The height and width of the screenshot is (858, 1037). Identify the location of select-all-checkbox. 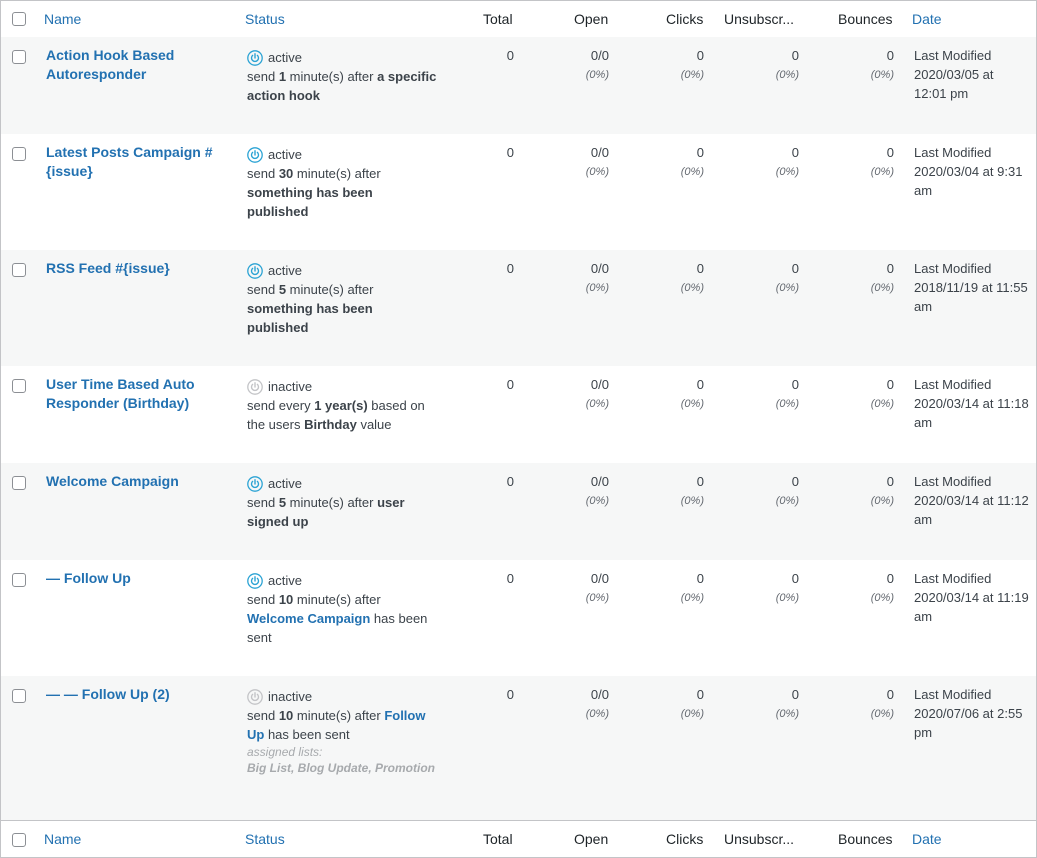
(19, 19).